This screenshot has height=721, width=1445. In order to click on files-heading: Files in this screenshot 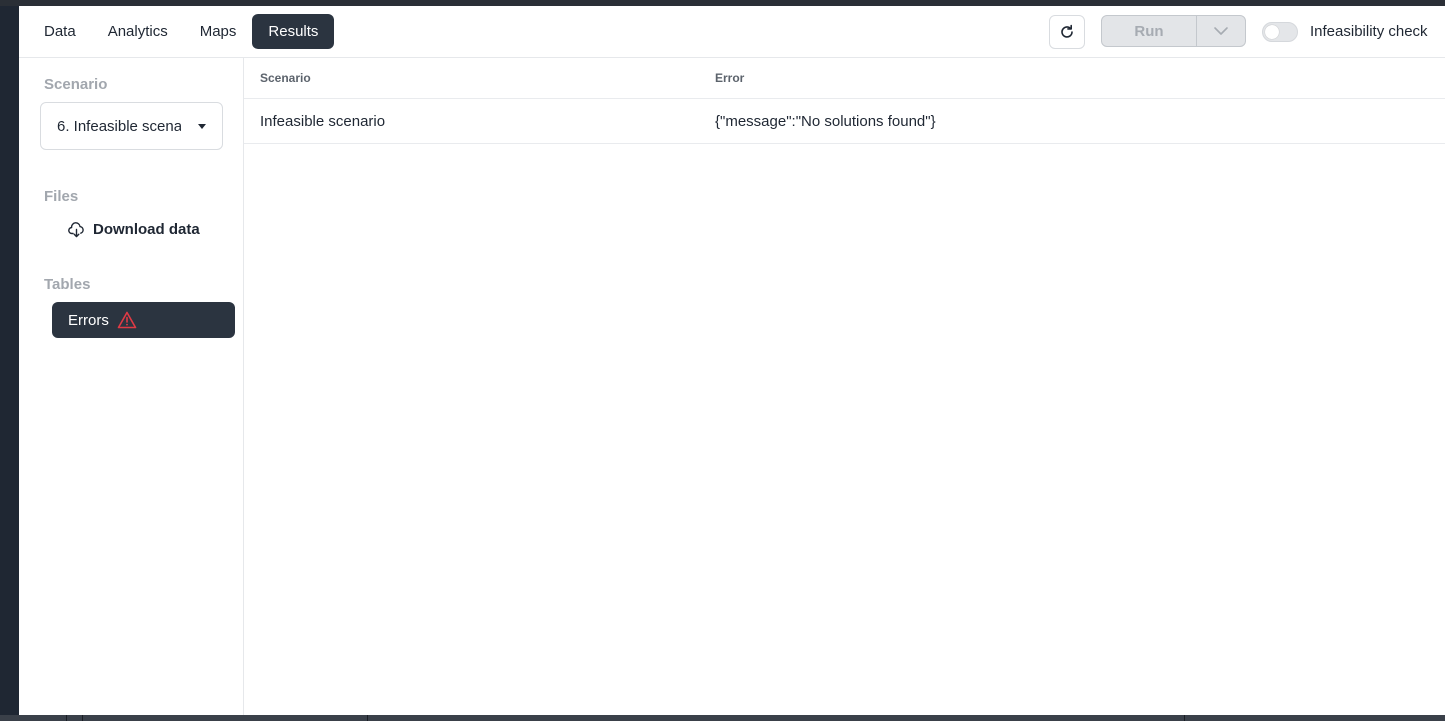, I will do `click(61, 196)`.